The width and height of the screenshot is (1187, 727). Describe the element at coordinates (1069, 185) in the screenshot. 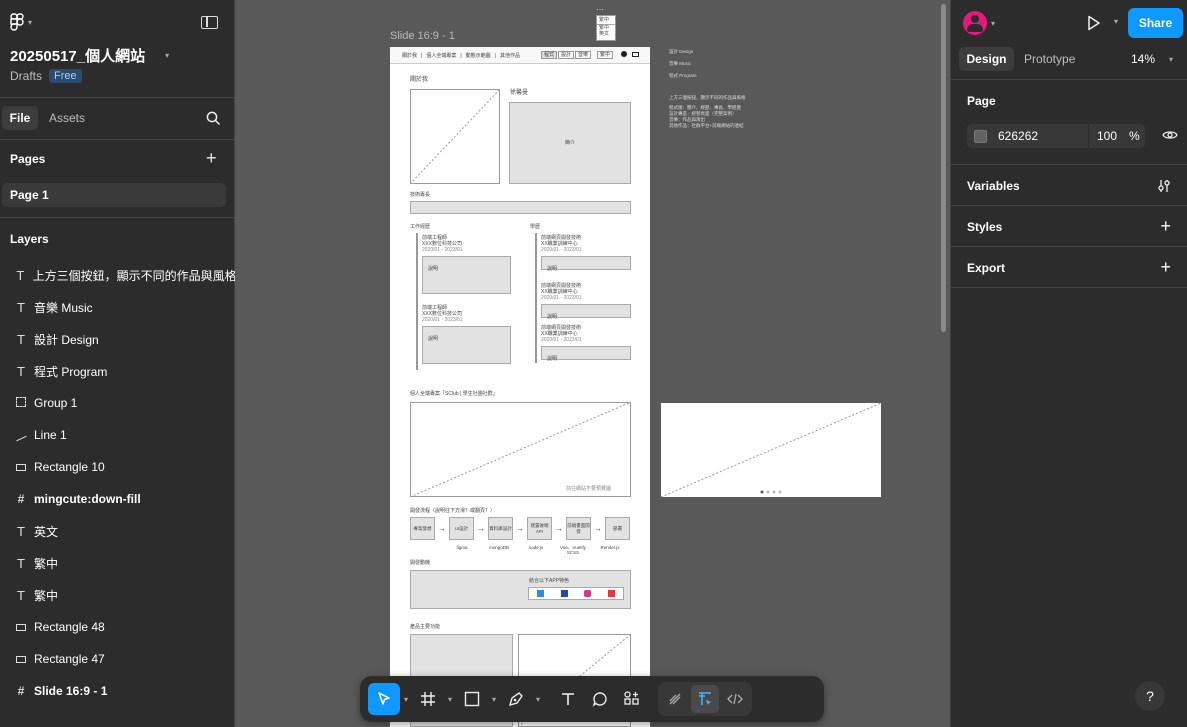

I see `variables-section: Variables` at that location.